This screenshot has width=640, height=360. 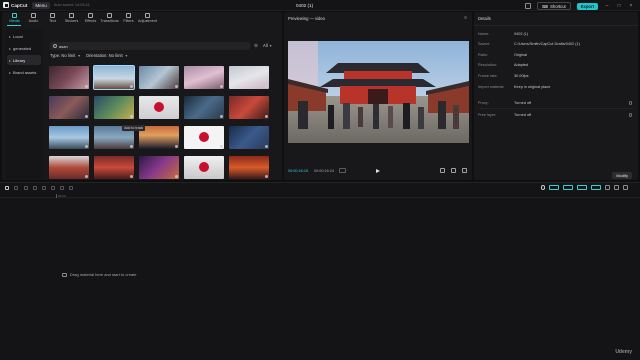 What do you see at coordinates (547, 44) in the screenshot?
I see `detail-value: C:/Users/Smith/CapCut Drafts/0402 (1)` at bounding box center [547, 44].